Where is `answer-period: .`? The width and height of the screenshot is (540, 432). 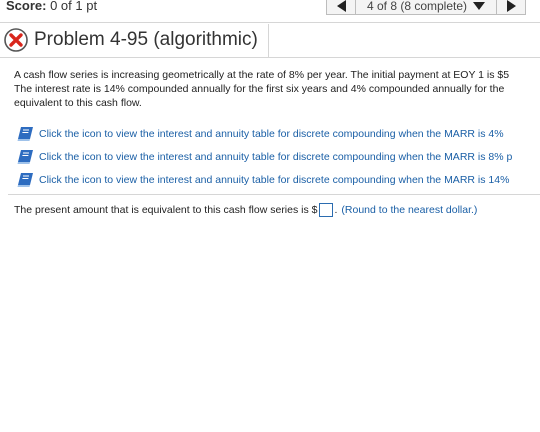 answer-period: . is located at coordinates (336, 210).